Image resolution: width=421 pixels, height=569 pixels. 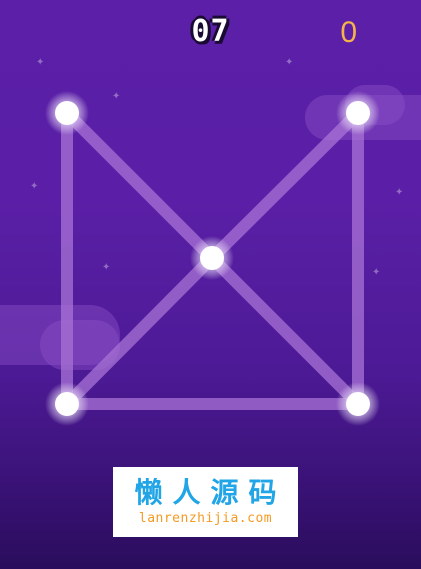 I want to click on puzzle-node-center, so click(x=212, y=258).